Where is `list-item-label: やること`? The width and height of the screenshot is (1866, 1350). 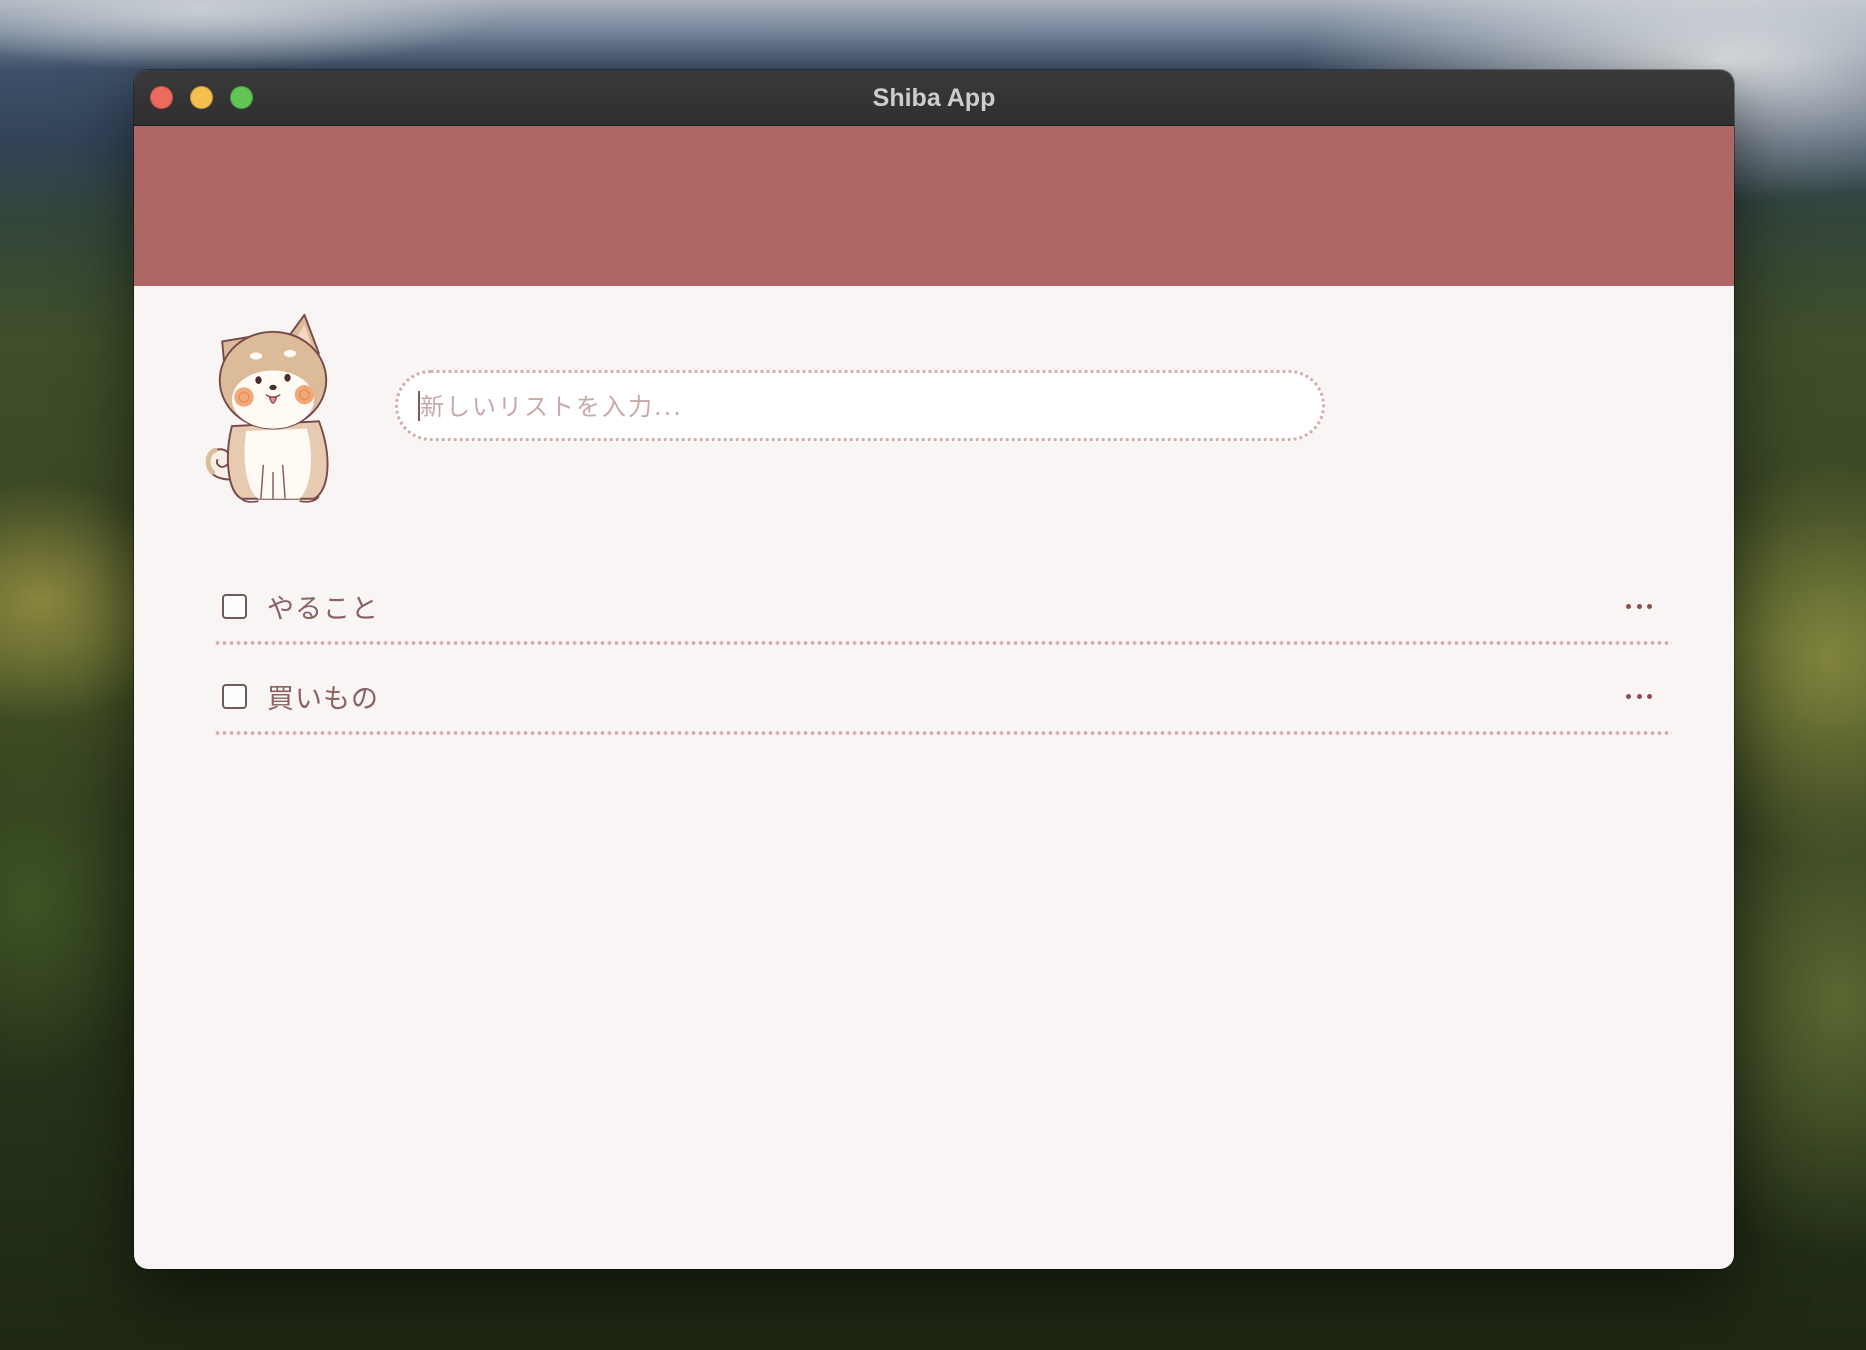
list-item-label: やること is located at coordinates (323, 606).